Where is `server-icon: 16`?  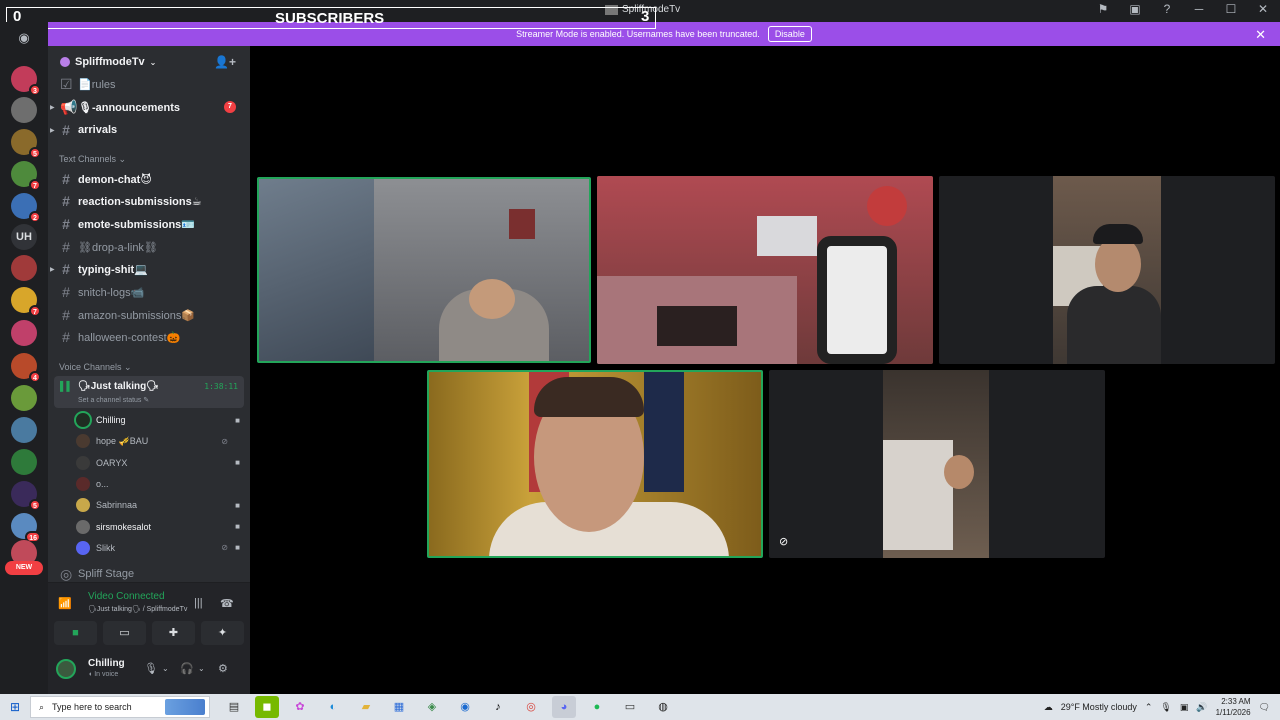 server-icon: 16 is located at coordinates (26, 528).